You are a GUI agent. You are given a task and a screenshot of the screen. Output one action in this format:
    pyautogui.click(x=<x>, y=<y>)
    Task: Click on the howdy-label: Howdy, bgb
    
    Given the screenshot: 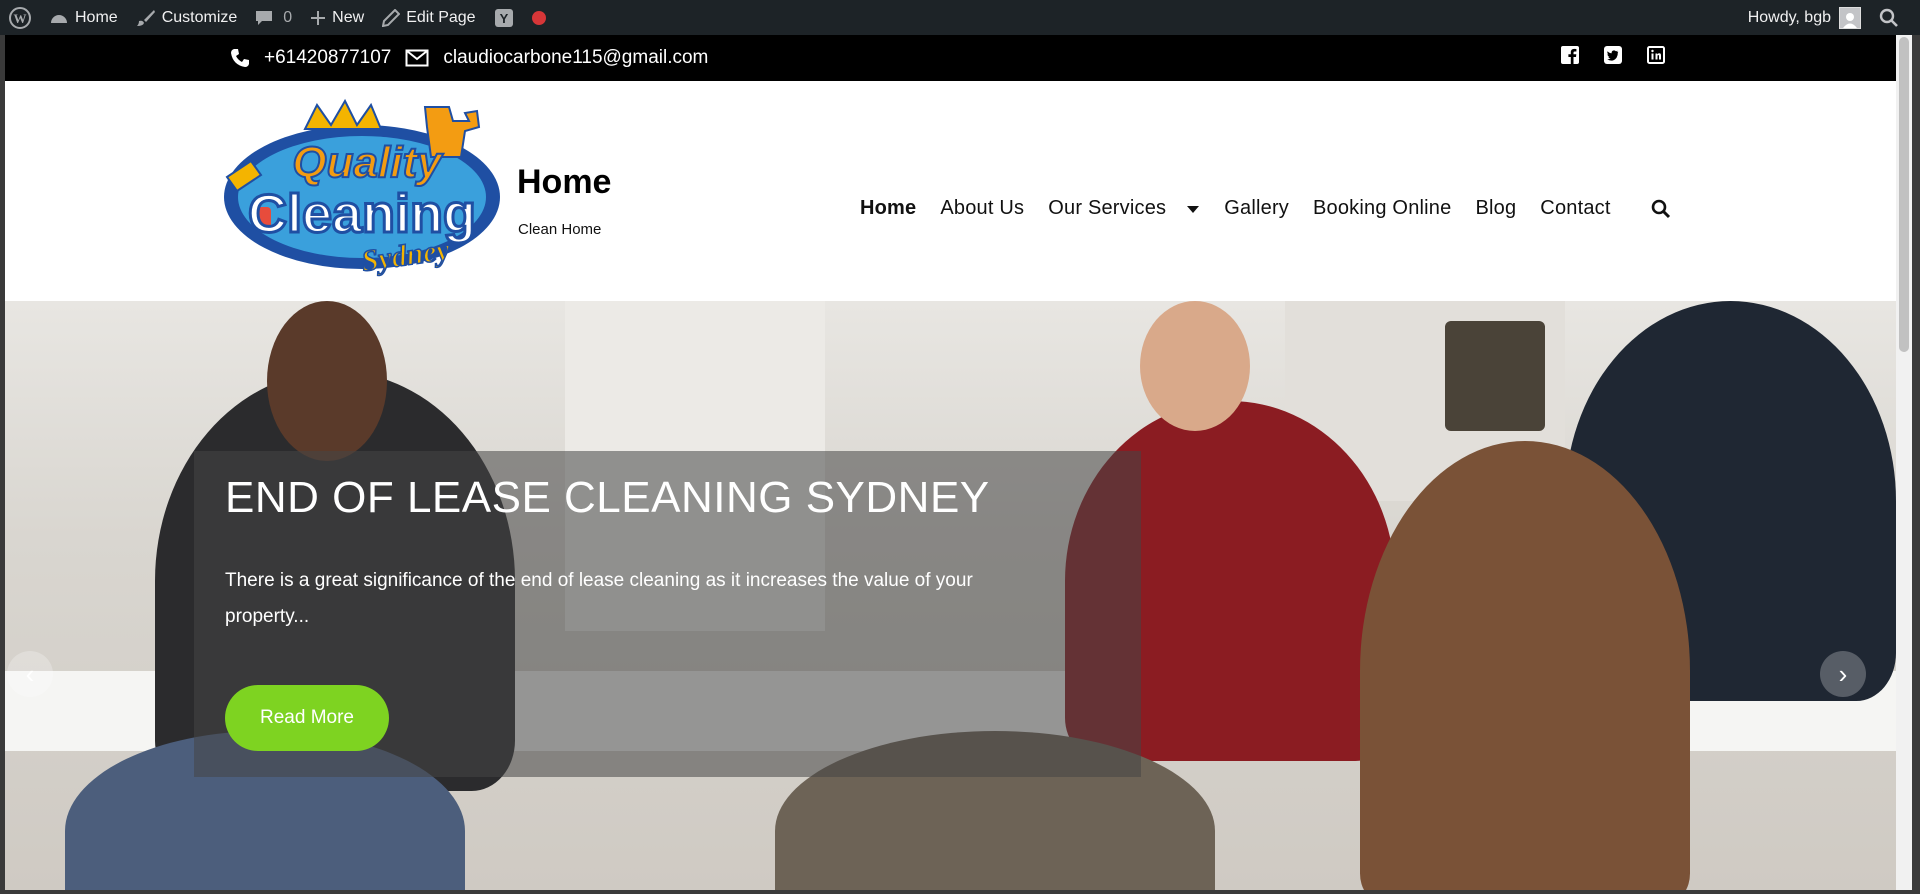 What is the action you would take?
    pyautogui.click(x=1789, y=17)
    